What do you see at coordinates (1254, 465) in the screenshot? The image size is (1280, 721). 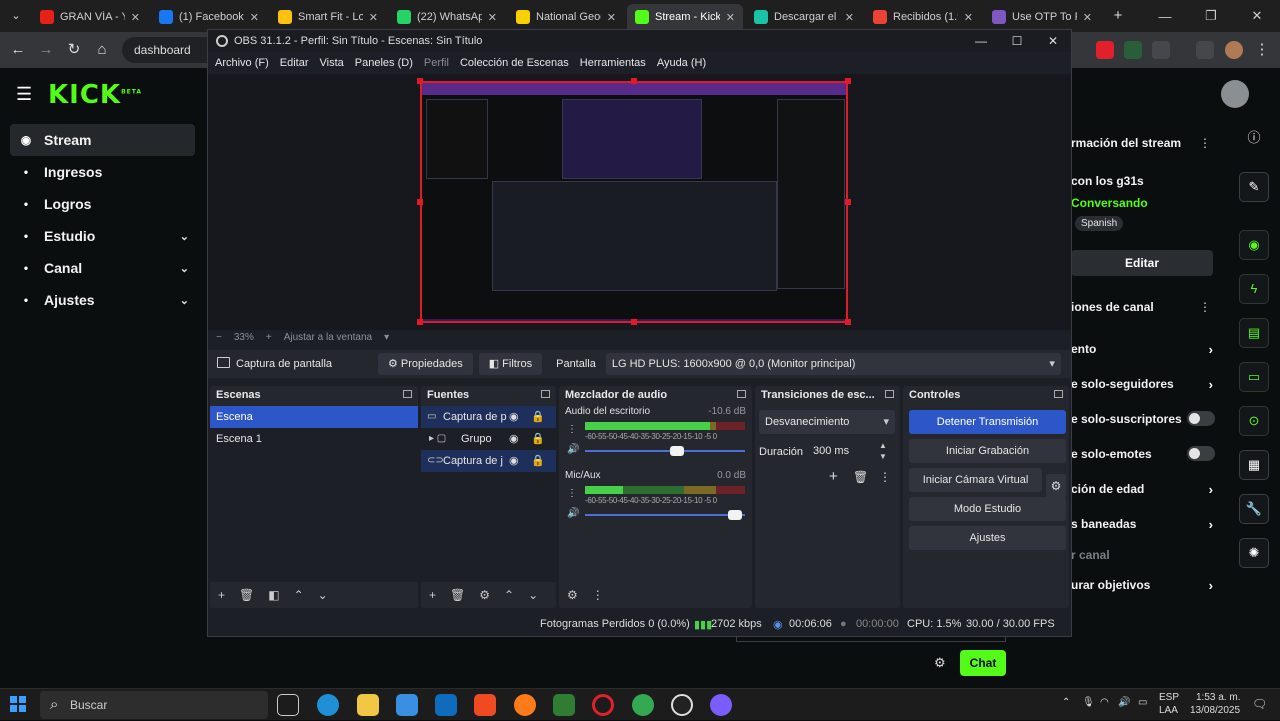 I see `layout-icon: ▦` at bounding box center [1254, 465].